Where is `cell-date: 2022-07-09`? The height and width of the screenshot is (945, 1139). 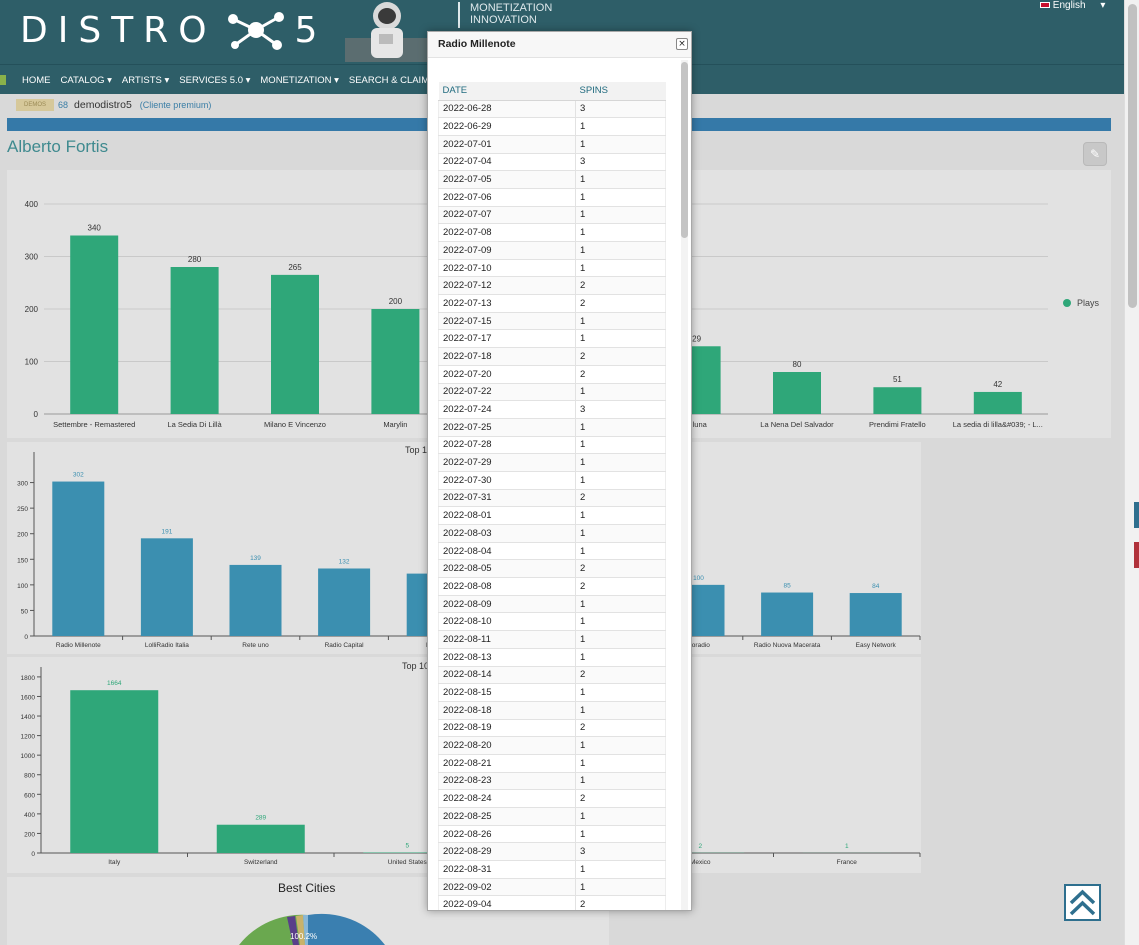 cell-date: 2022-07-09 is located at coordinates (507, 250).